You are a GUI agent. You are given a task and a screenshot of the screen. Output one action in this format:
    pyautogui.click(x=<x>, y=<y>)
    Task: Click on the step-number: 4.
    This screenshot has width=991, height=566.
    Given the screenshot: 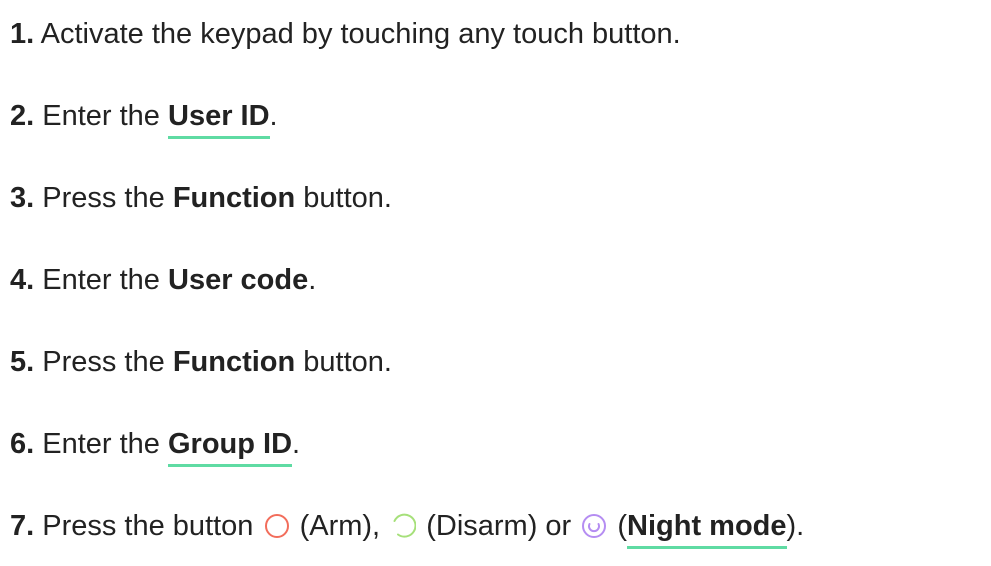 What is the action you would take?
    pyautogui.click(x=22, y=280)
    